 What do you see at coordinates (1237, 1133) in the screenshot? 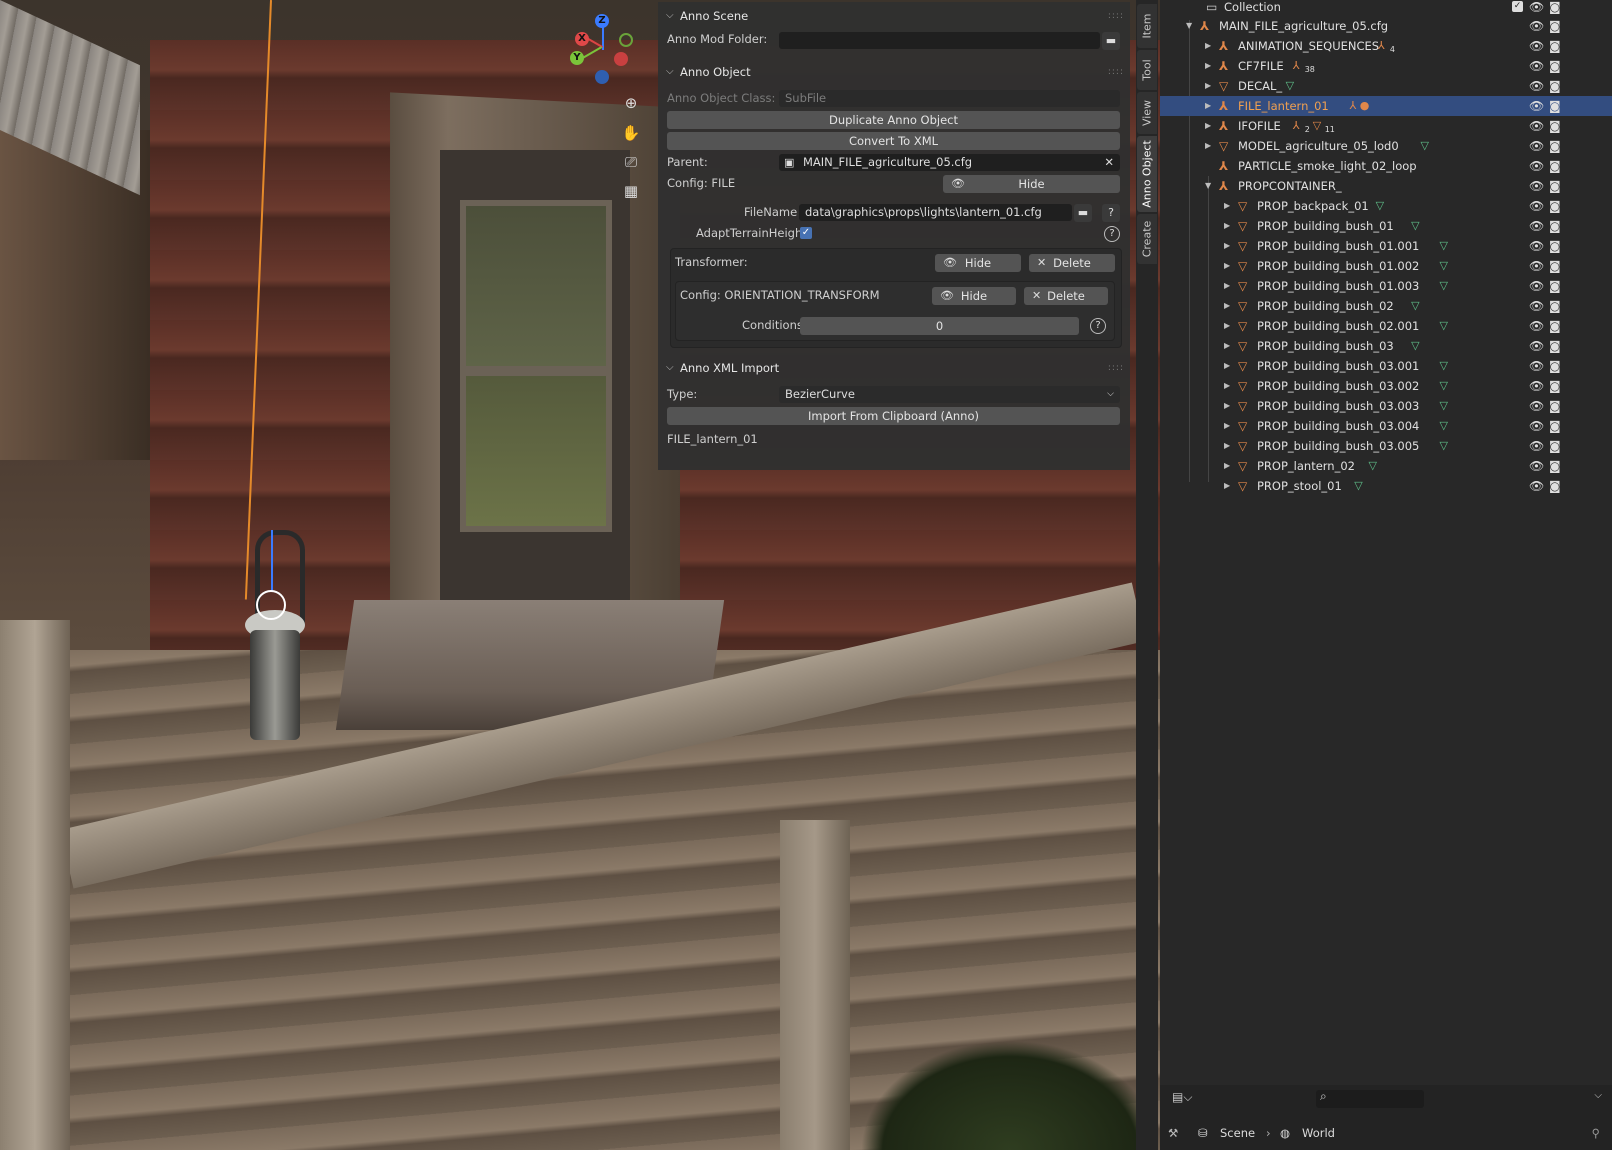
I see `breadcrumb-scene: Scene` at bounding box center [1237, 1133].